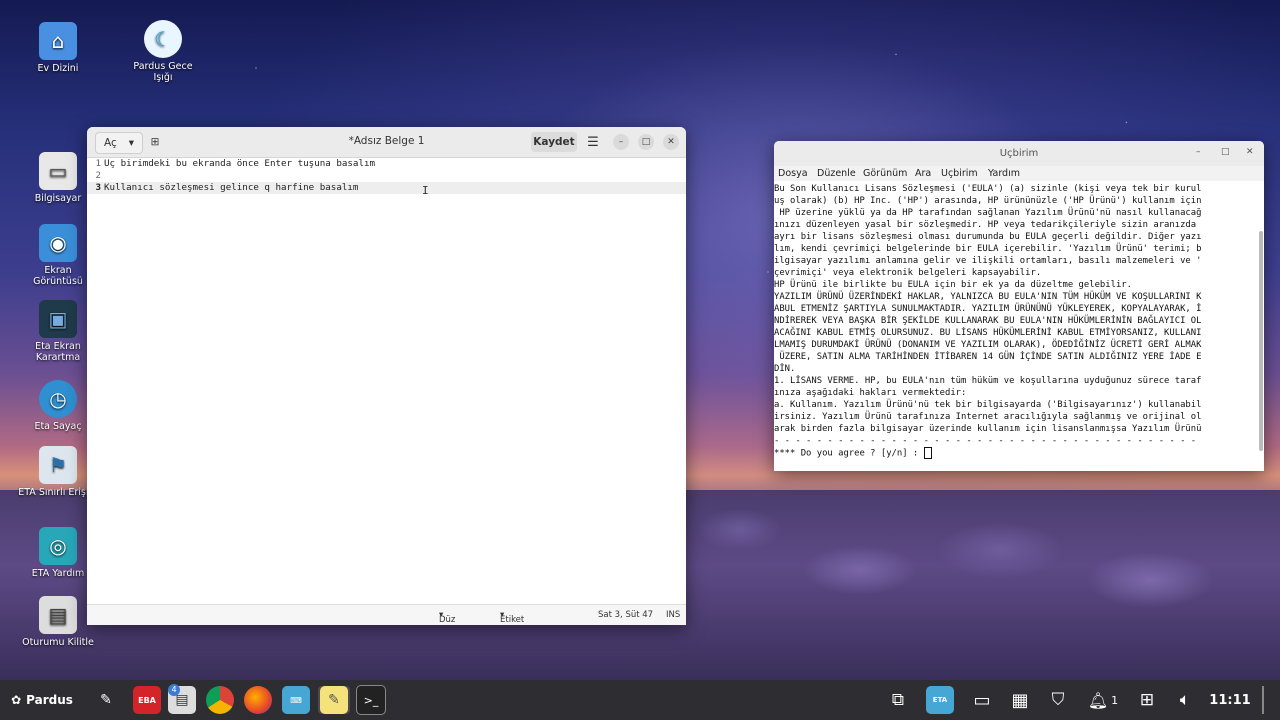  I want to click on terminal-line: DİN., so click(785, 369).